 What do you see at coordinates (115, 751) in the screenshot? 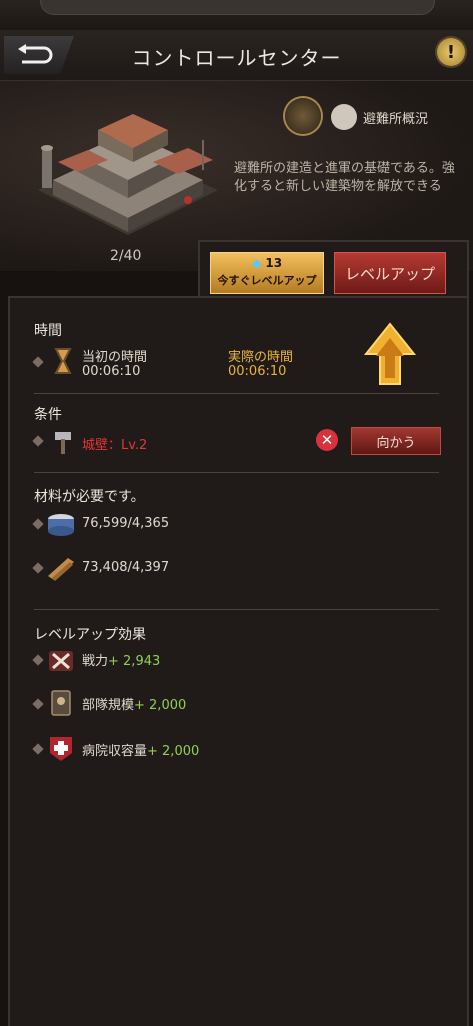
I see `effect-label: 病院収容量` at bounding box center [115, 751].